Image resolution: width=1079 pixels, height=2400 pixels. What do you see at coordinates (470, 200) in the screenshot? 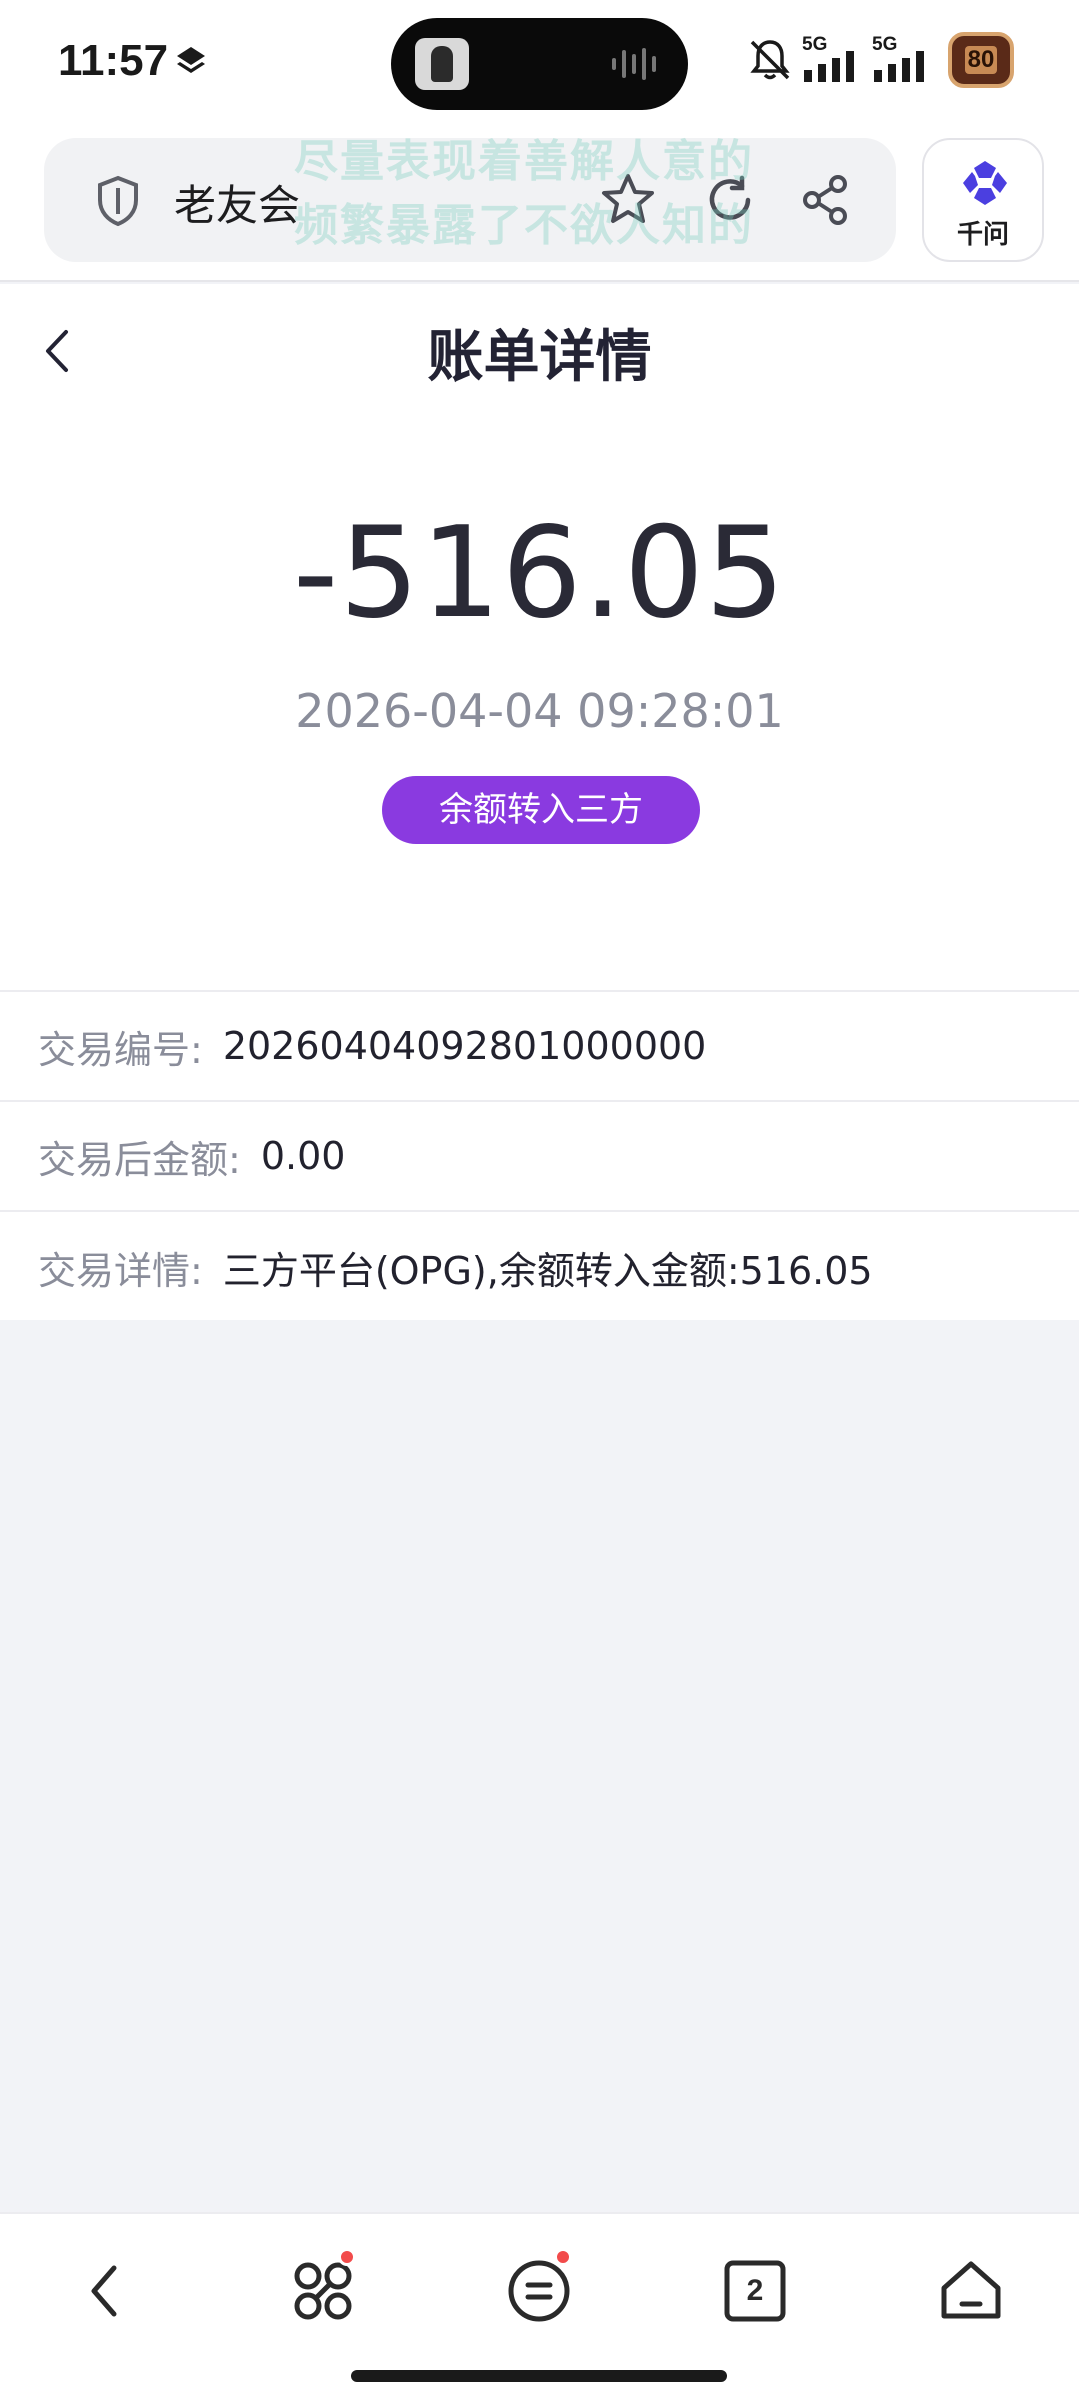
I see `address-bar: 老友会` at bounding box center [470, 200].